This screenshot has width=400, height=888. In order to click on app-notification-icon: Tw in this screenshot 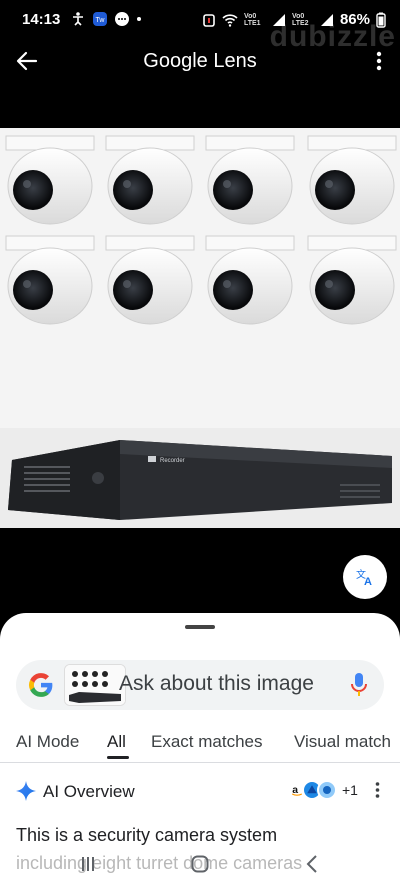, I will do `click(100, 19)`.